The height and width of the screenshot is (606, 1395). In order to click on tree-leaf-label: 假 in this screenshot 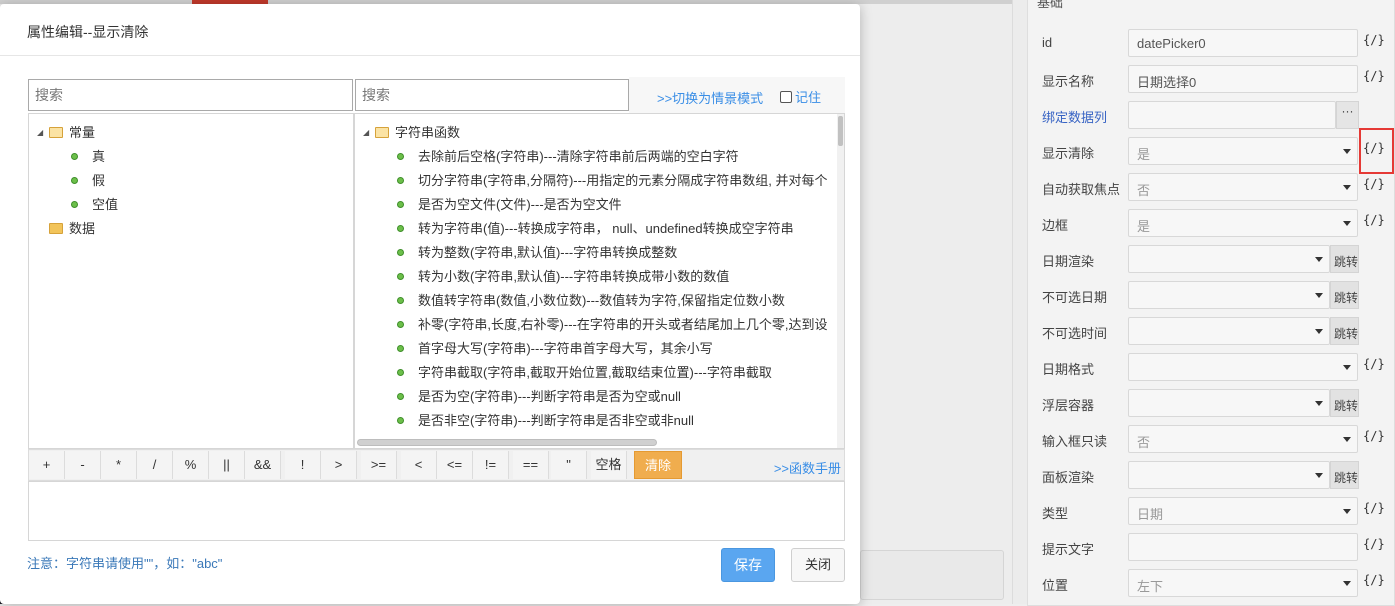, I will do `click(99, 180)`.